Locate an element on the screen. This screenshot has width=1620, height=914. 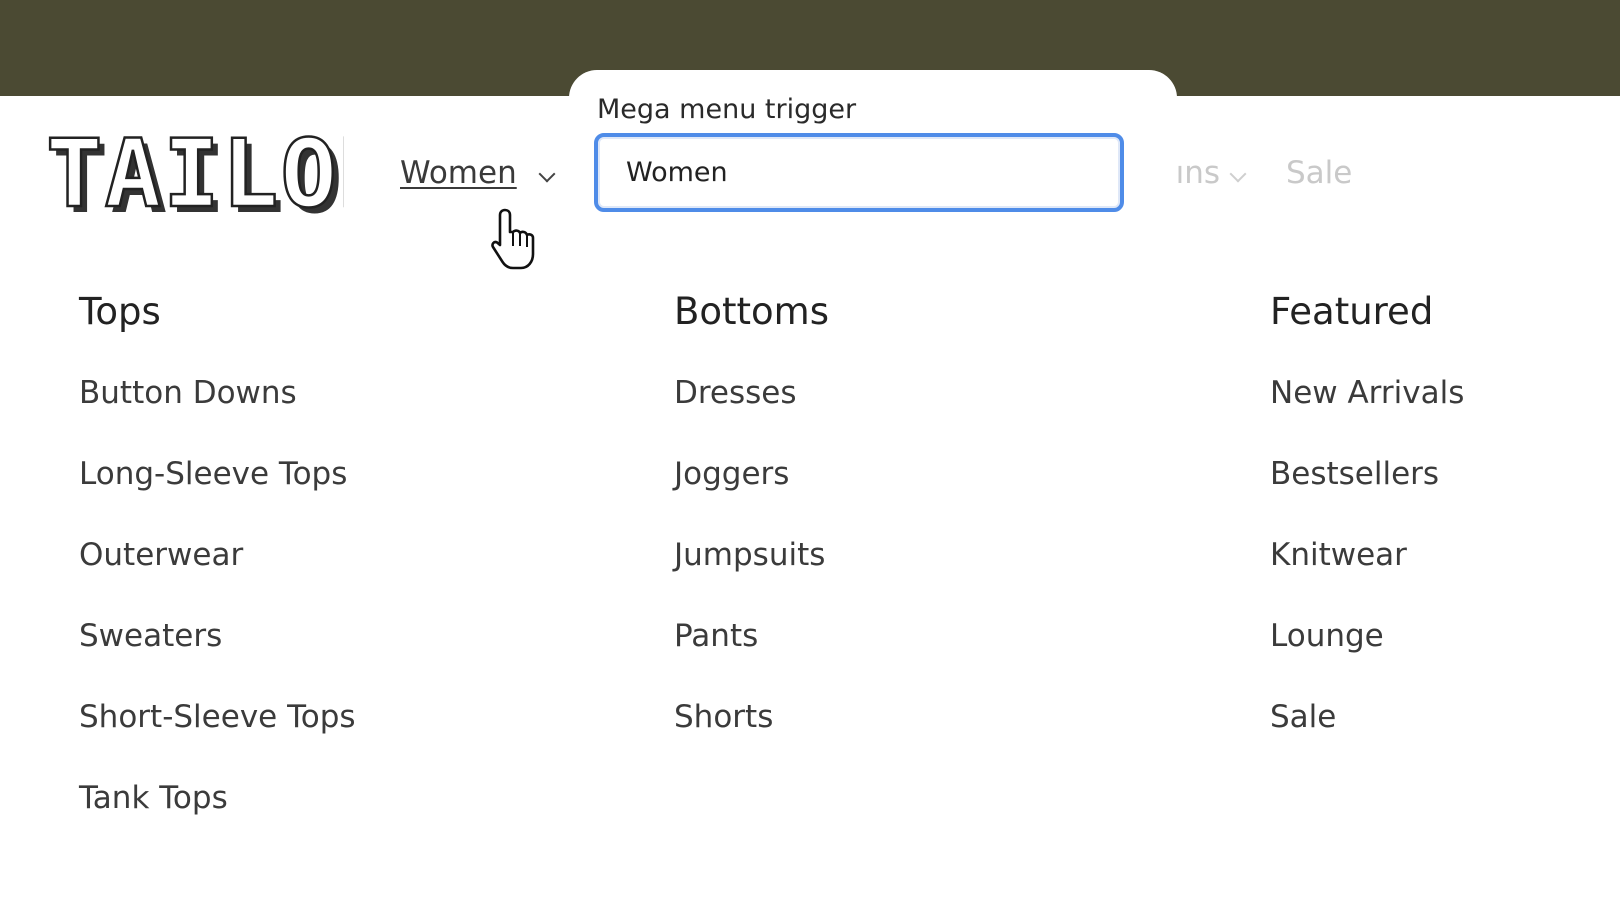
mega-menu-trigger-label: Mega menu trigger is located at coordinates (727, 109).